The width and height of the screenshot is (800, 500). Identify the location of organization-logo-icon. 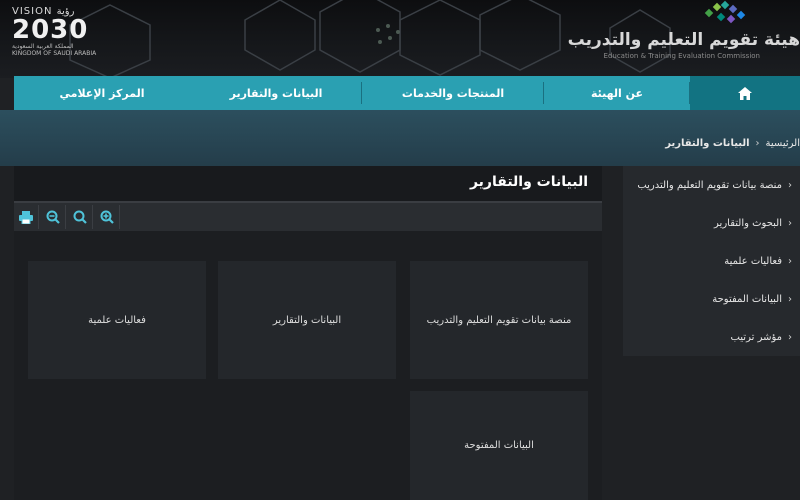
(721, 15).